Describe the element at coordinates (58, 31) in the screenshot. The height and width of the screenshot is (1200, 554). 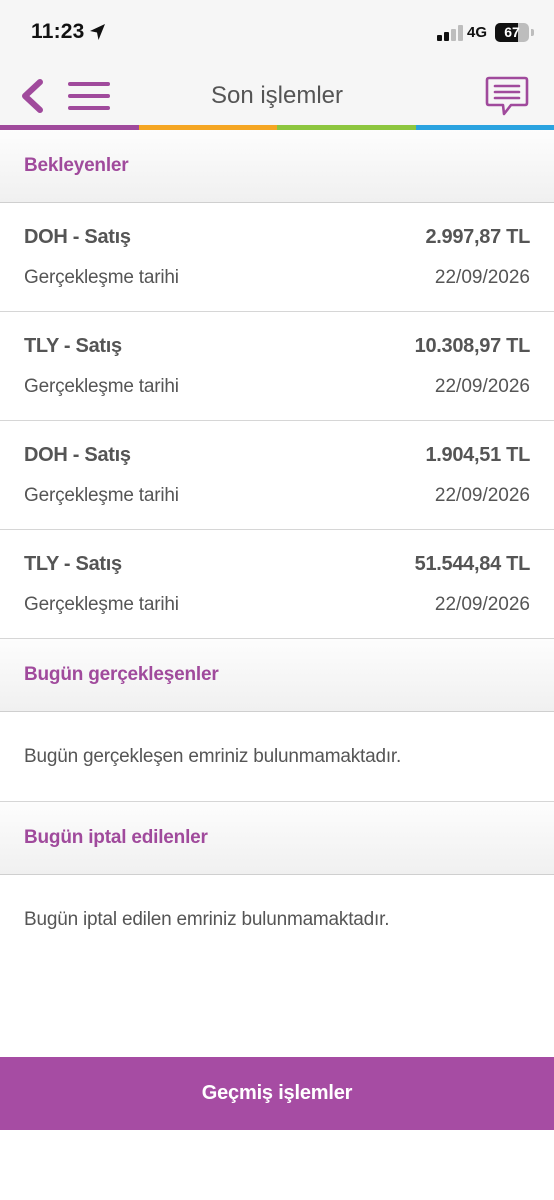
I see `status-time: 11:23` at that location.